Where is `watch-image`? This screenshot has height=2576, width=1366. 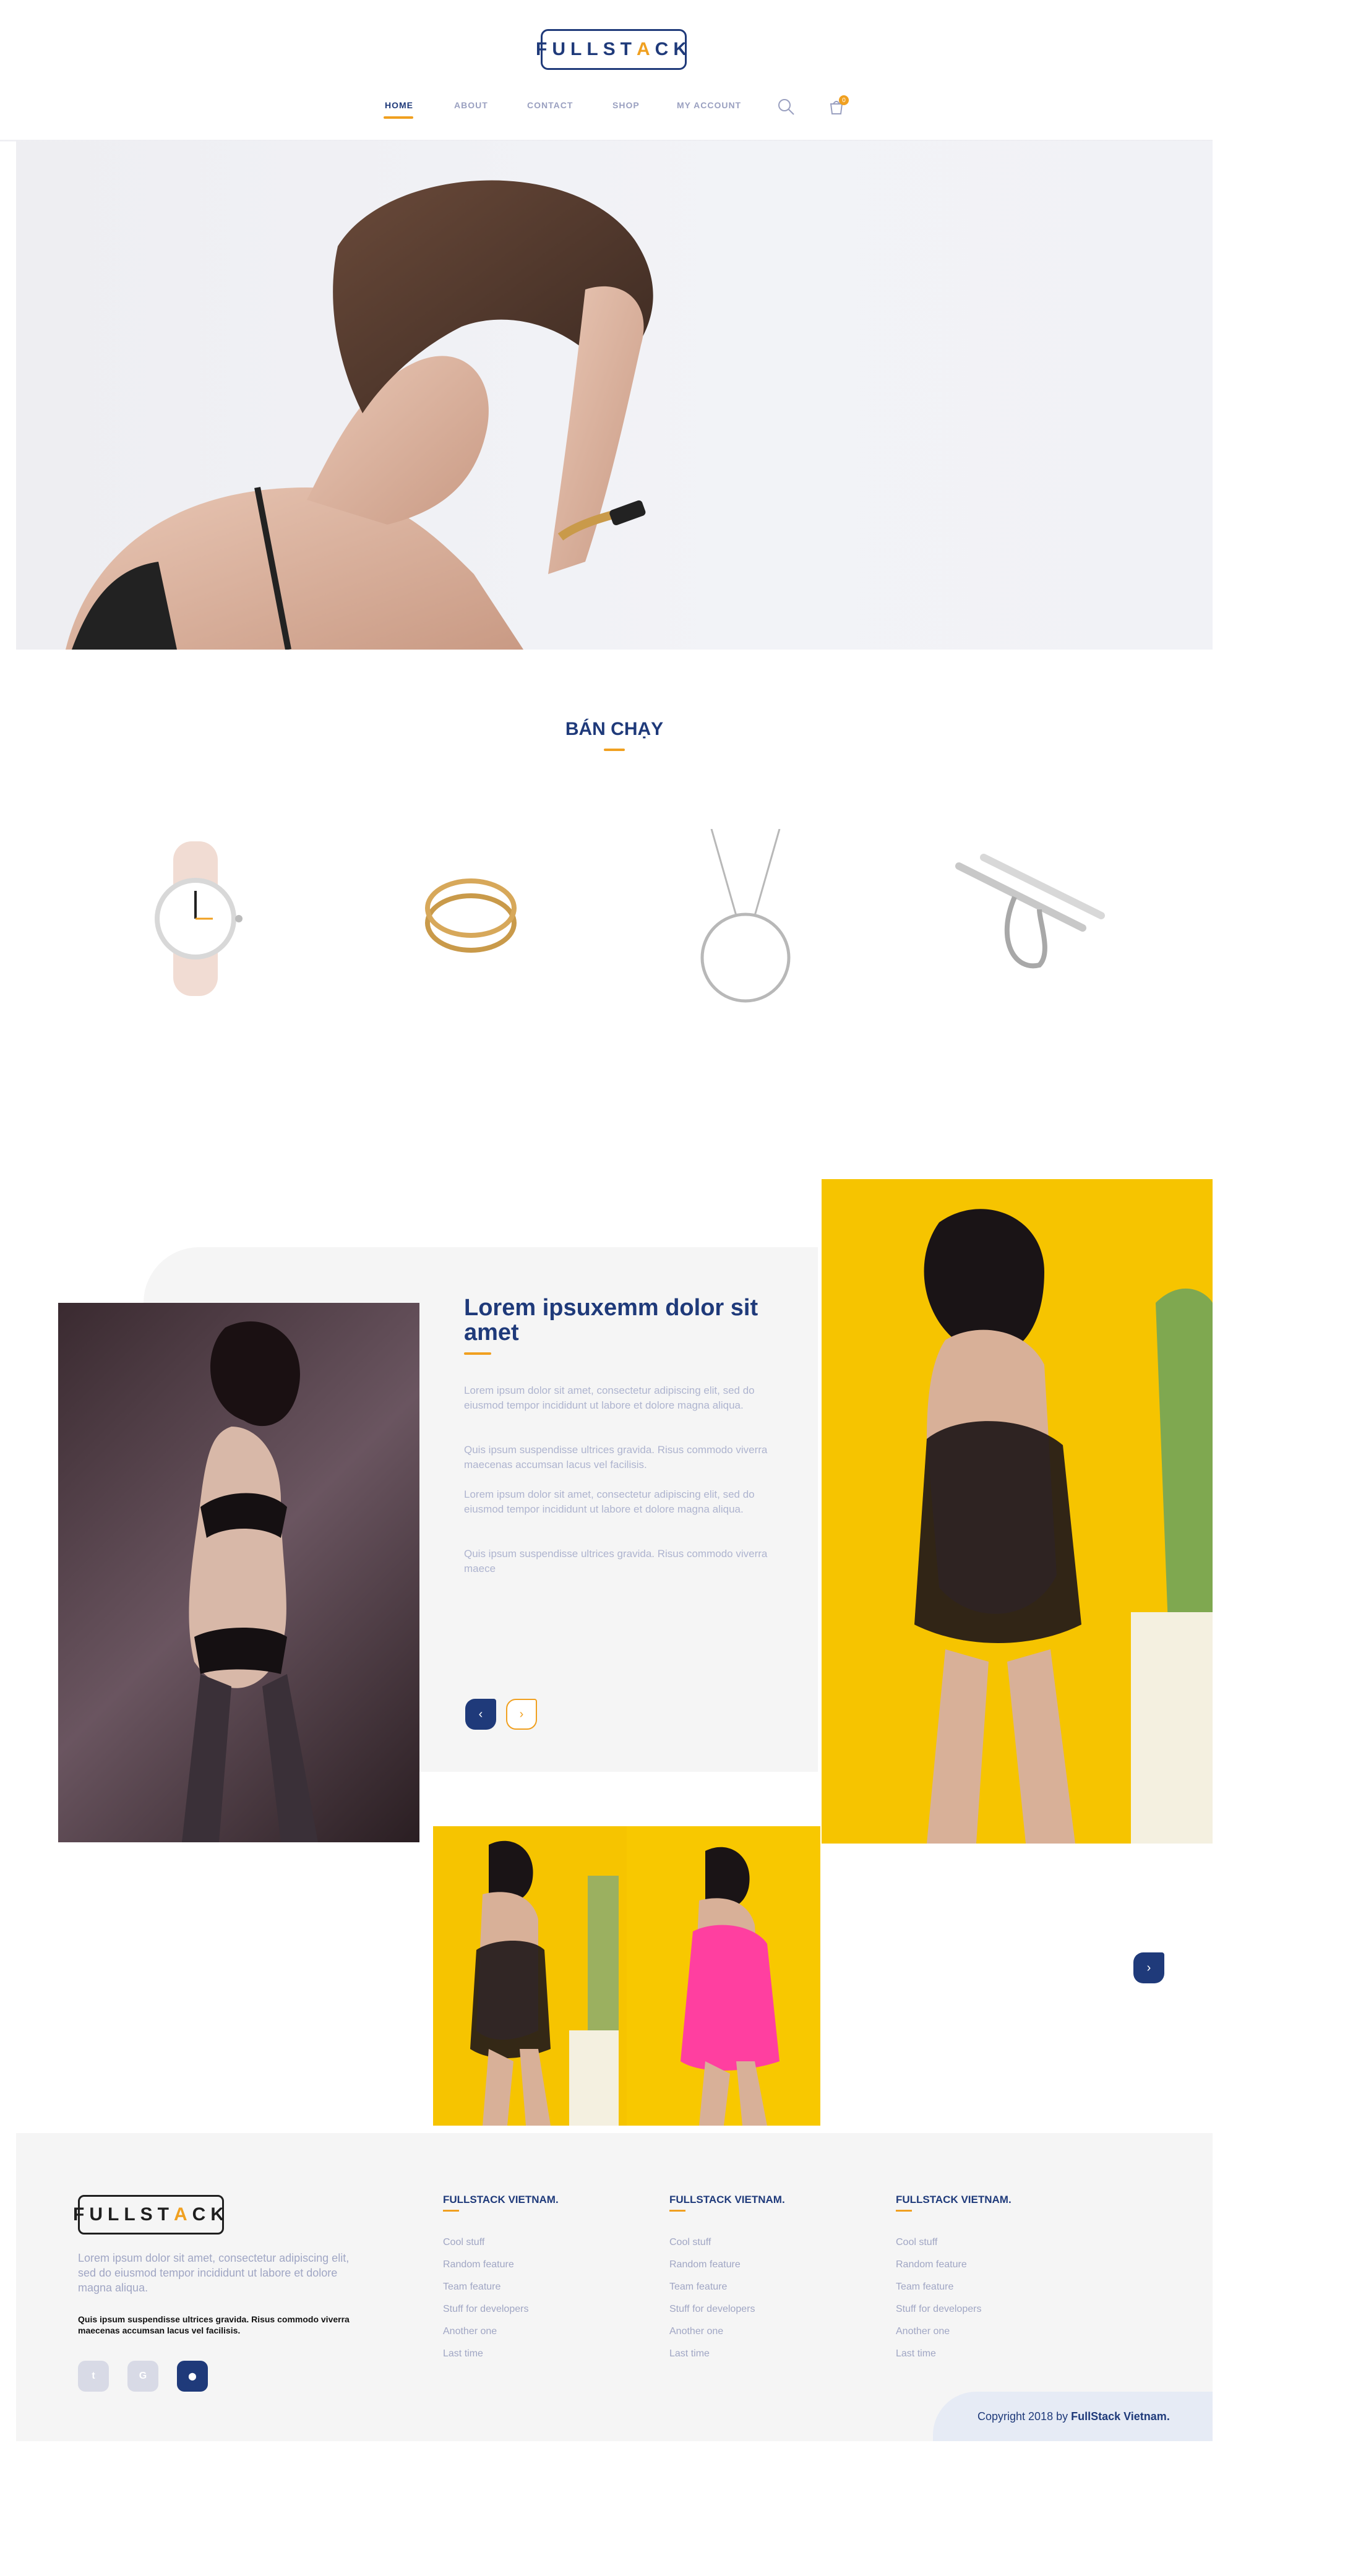
watch-image is located at coordinates (199, 918).